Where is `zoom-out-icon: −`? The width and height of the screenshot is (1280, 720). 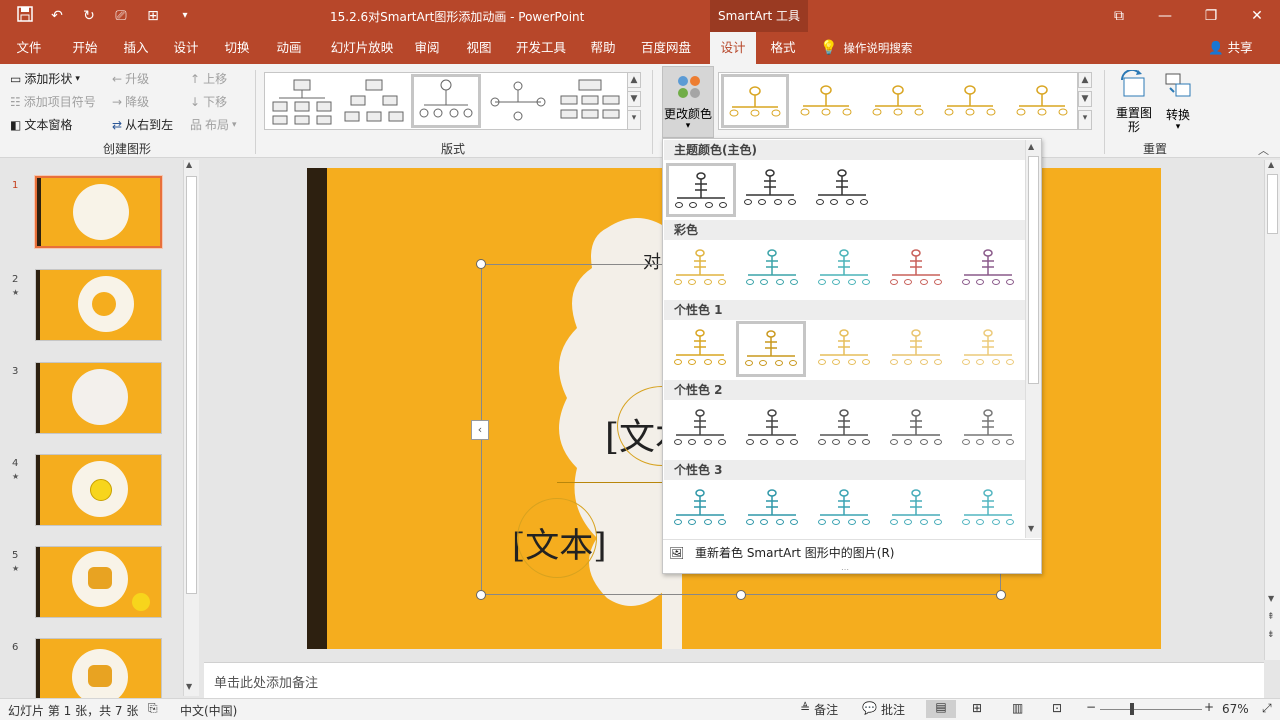 zoom-out-icon: − is located at coordinates (1091, 707).